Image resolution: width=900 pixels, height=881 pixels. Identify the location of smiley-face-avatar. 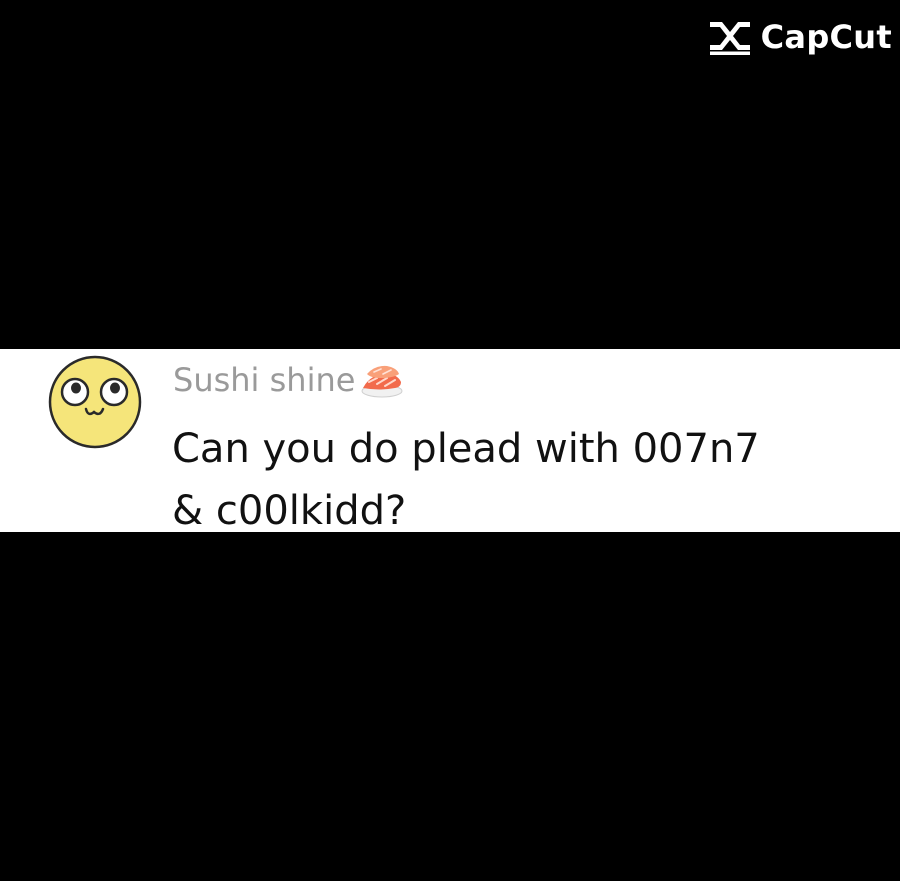
(95, 402).